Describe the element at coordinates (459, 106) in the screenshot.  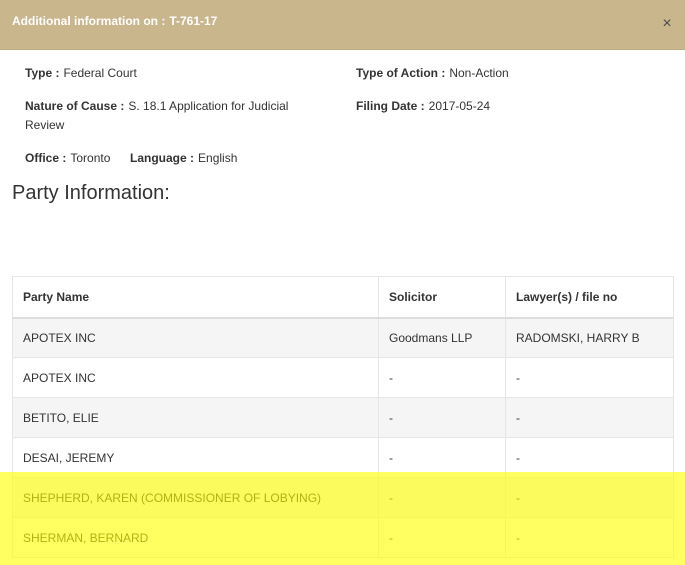
I see `filing-date-value: 2017-05-24` at that location.